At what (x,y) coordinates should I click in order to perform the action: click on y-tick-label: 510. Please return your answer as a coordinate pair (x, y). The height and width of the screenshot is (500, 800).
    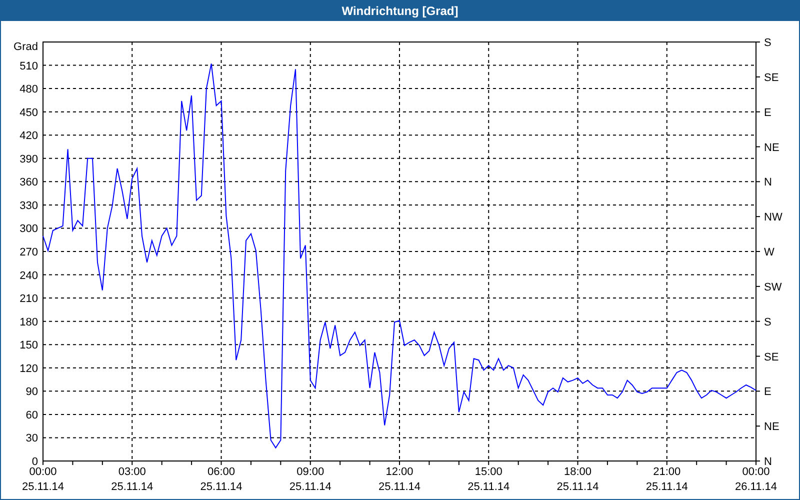
    Looking at the image, I should click on (29, 66).